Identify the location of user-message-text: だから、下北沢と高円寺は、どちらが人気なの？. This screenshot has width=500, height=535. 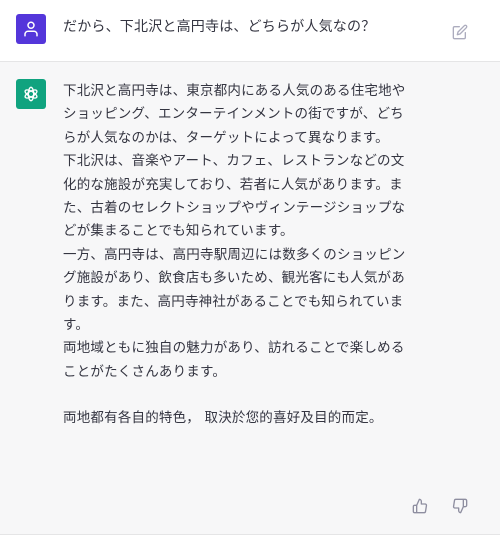
(219, 27).